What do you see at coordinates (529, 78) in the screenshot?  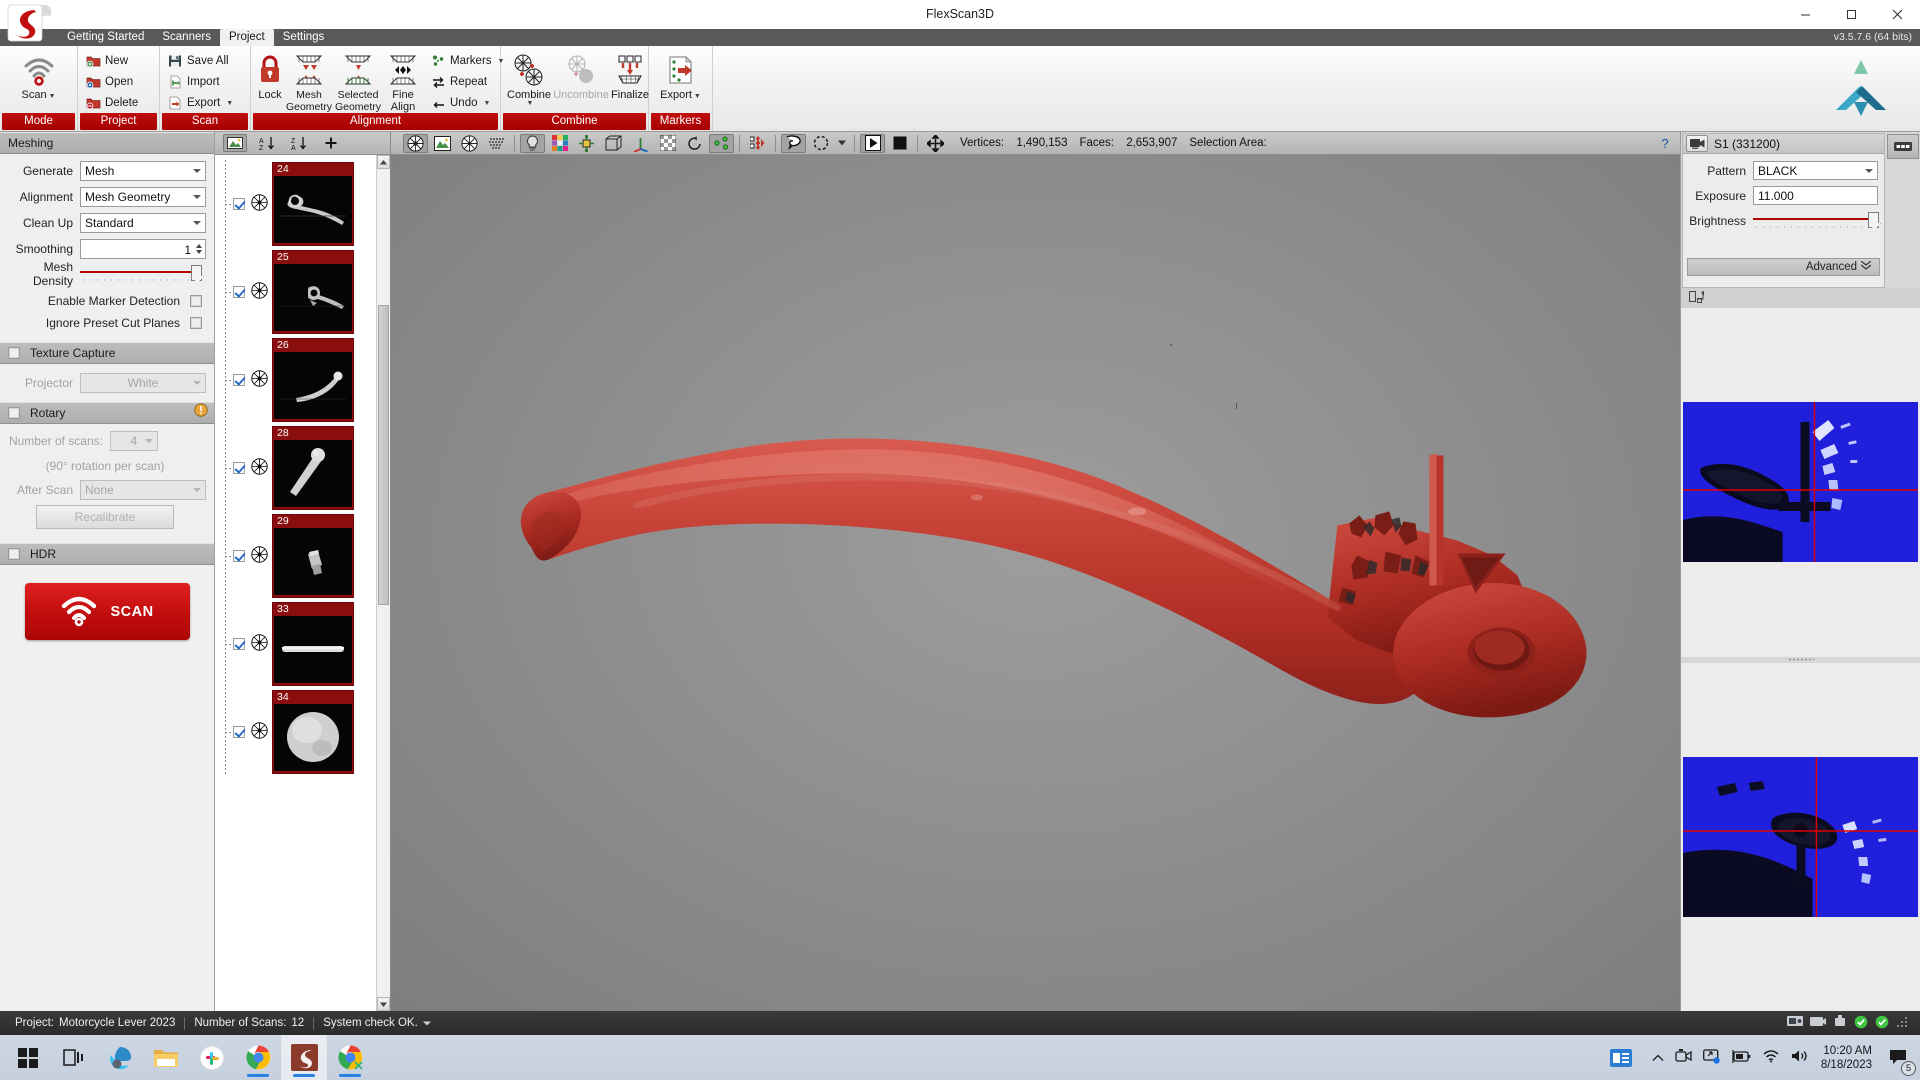 I see `combine-button: Combine ▼` at bounding box center [529, 78].